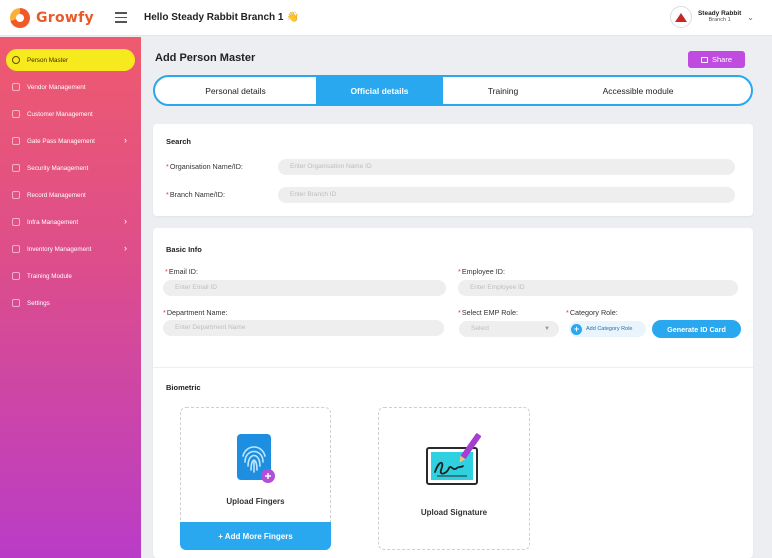 Image resolution: width=772 pixels, height=558 pixels. Describe the element at coordinates (16, 222) in the screenshot. I see `infra-icon` at that location.